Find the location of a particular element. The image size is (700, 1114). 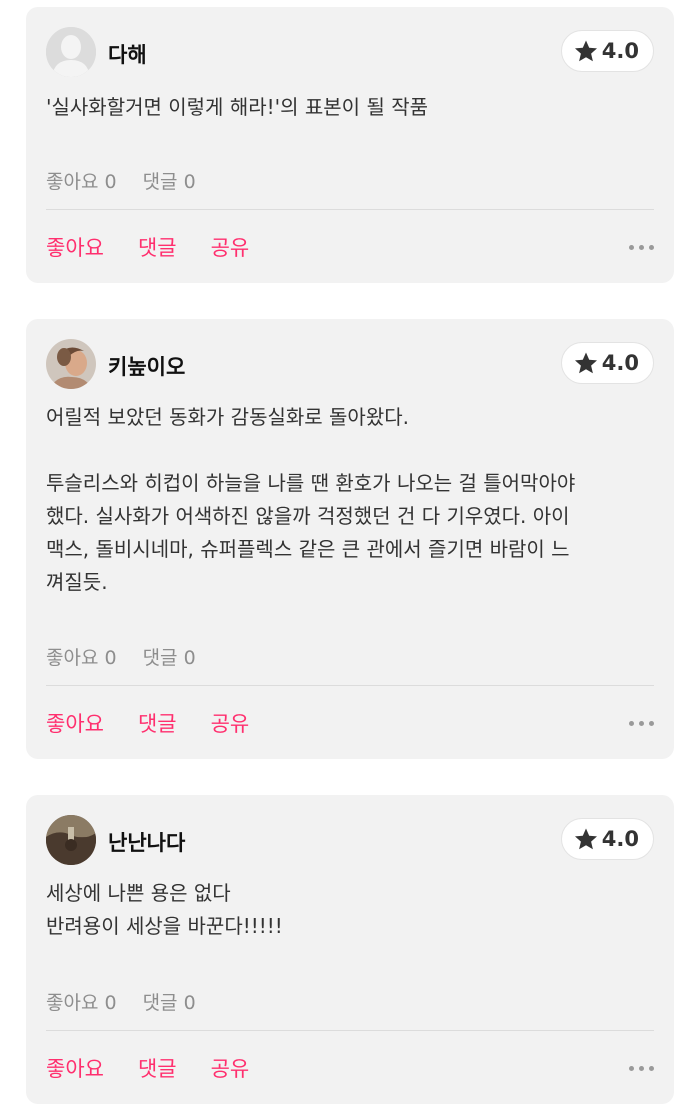

review-text: 세상에 나쁜 용은 없다 반려용이 세상을 바꾼다!!!!! is located at coordinates (164, 909).